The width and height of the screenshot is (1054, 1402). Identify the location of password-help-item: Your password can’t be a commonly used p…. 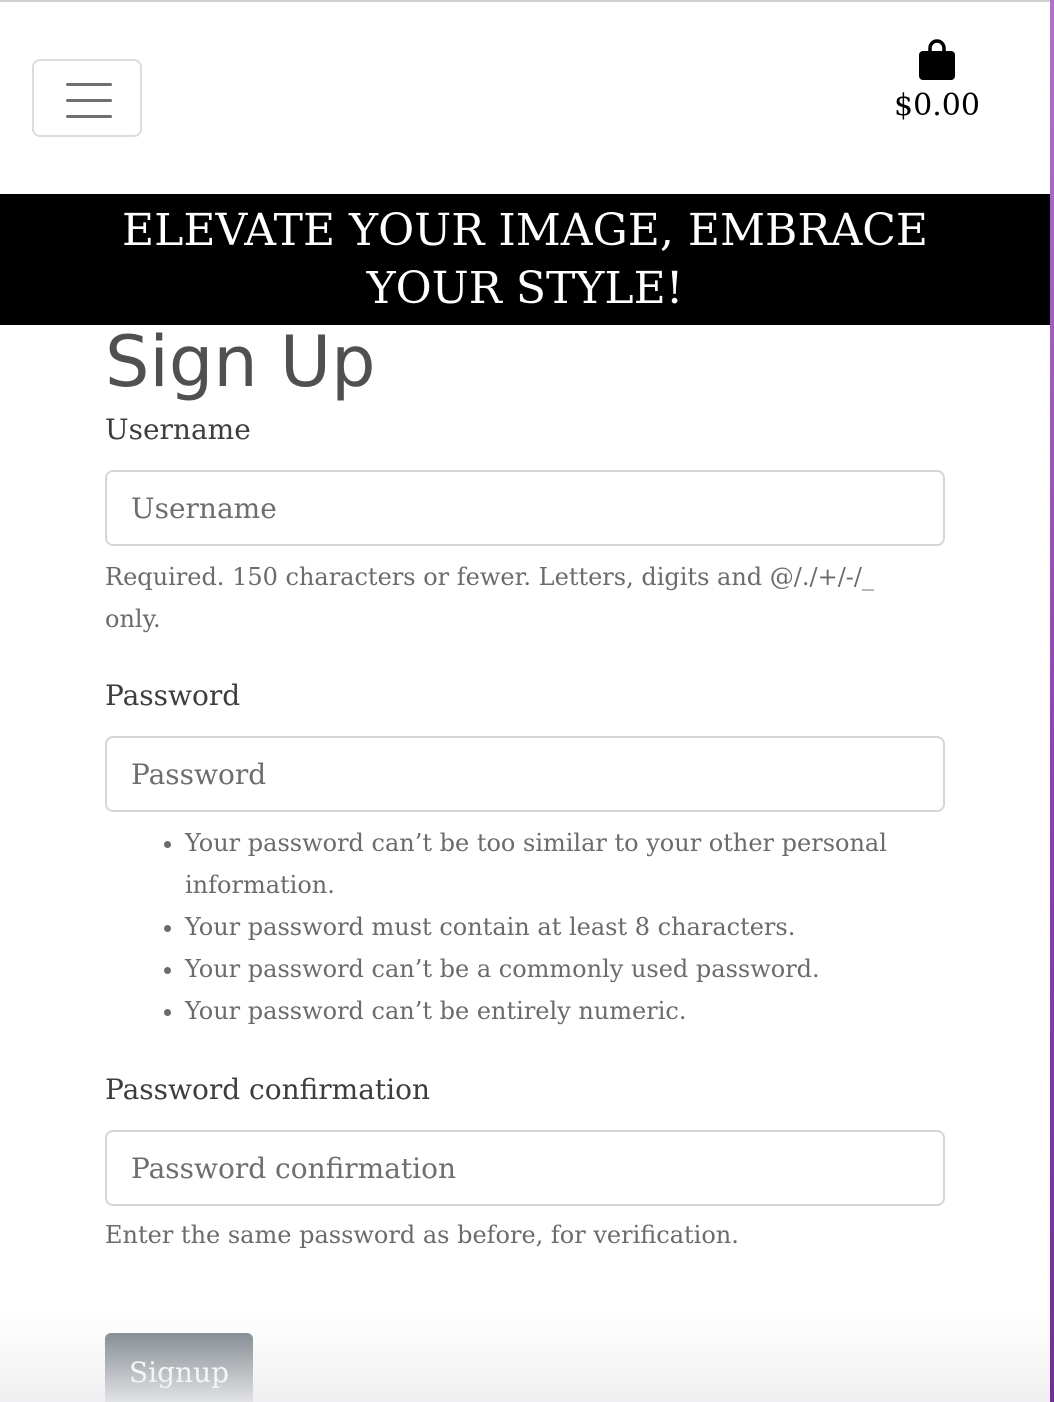
(565, 969).